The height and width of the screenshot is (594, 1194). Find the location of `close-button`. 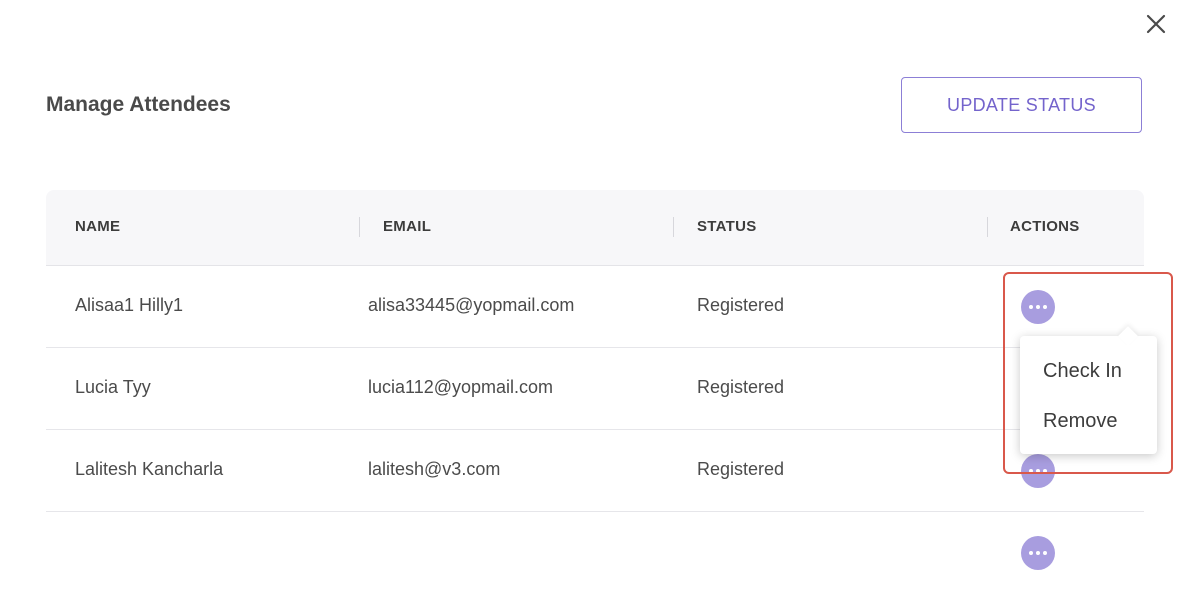

close-button is located at coordinates (1156, 24).